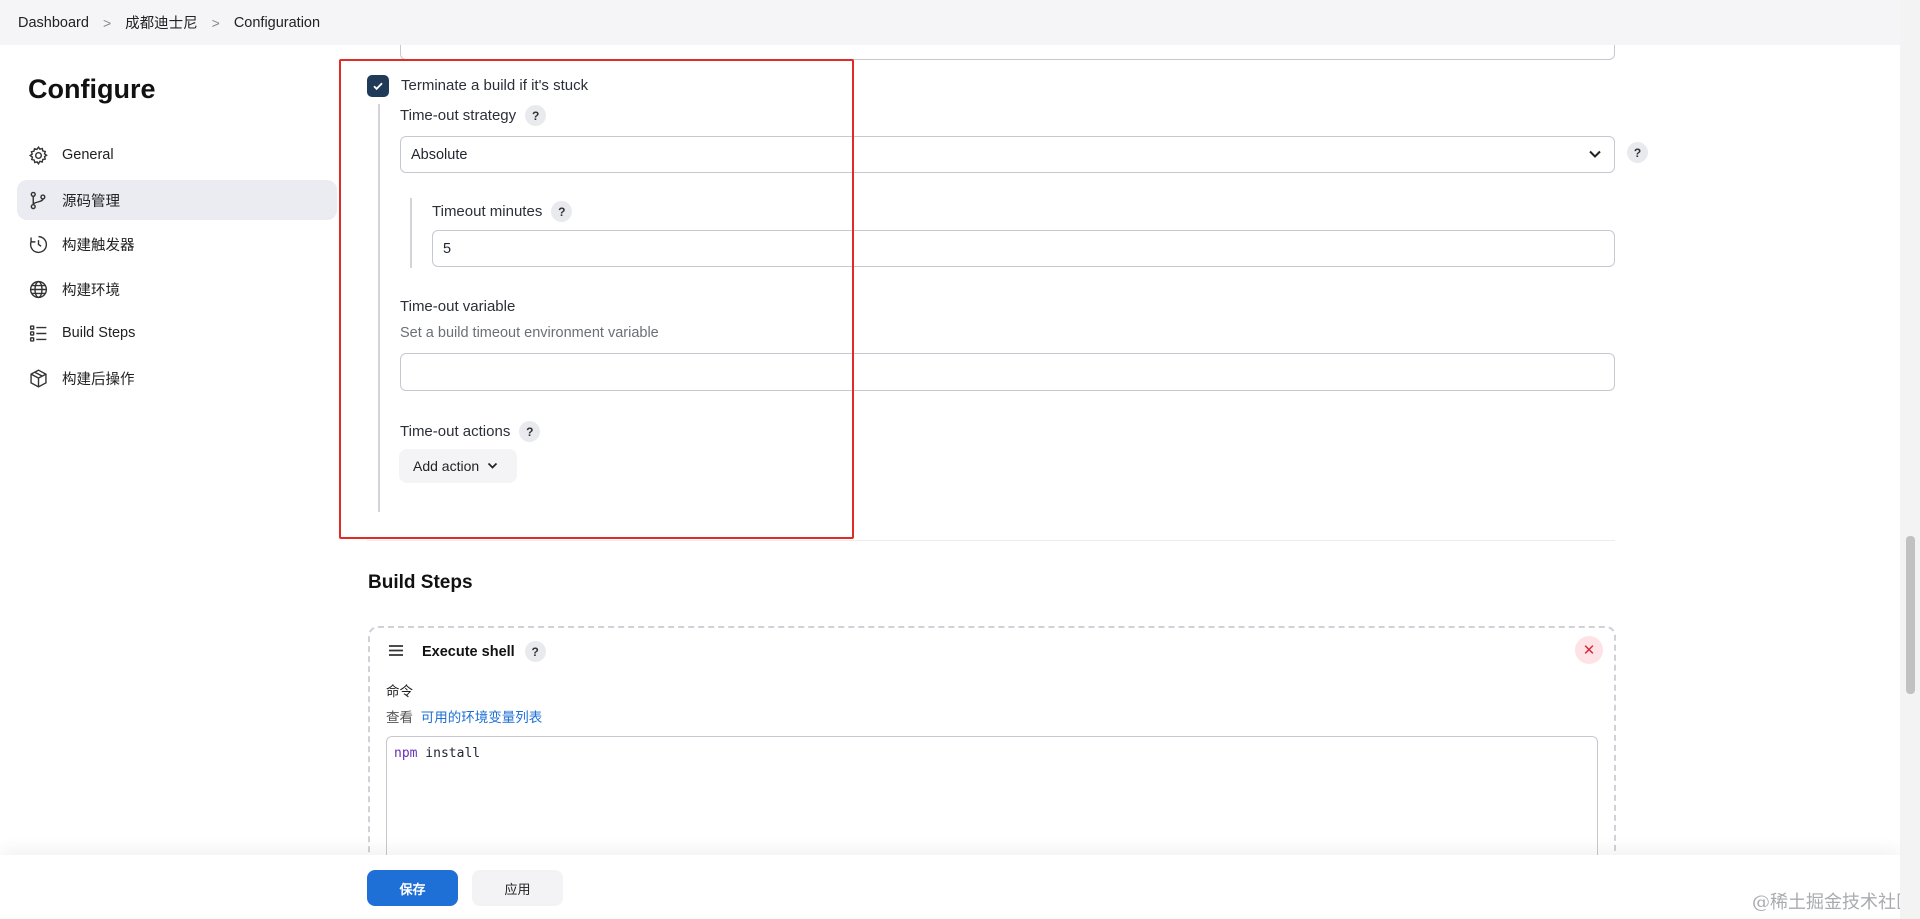 This screenshot has width=1920, height=919. What do you see at coordinates (38, 289) in the screenshot?
I see `globe-icon` at bounding box center [38, 289].